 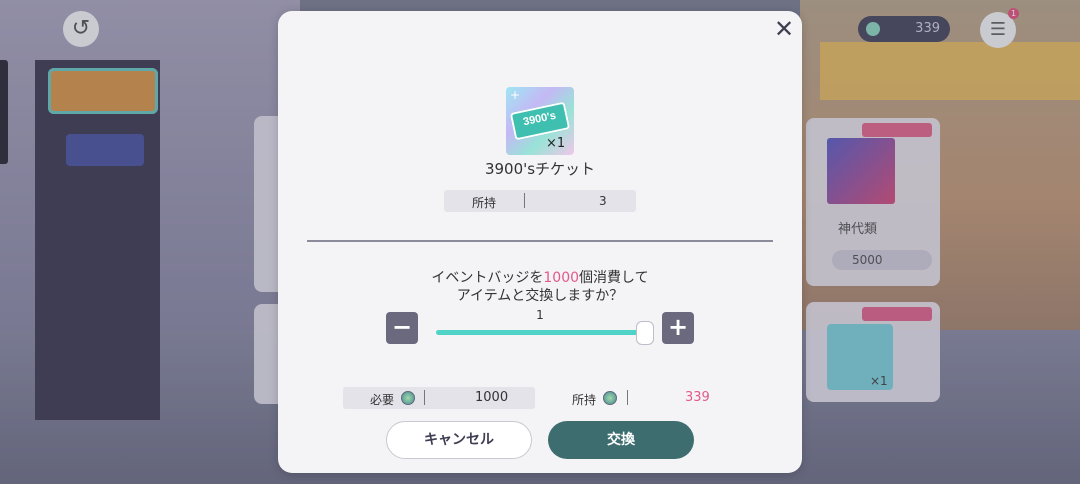 What do you see at coordinates (459, 440) in the screenshot?
I see `cancel-button: キャンセル` at bounding box center [459, 440].